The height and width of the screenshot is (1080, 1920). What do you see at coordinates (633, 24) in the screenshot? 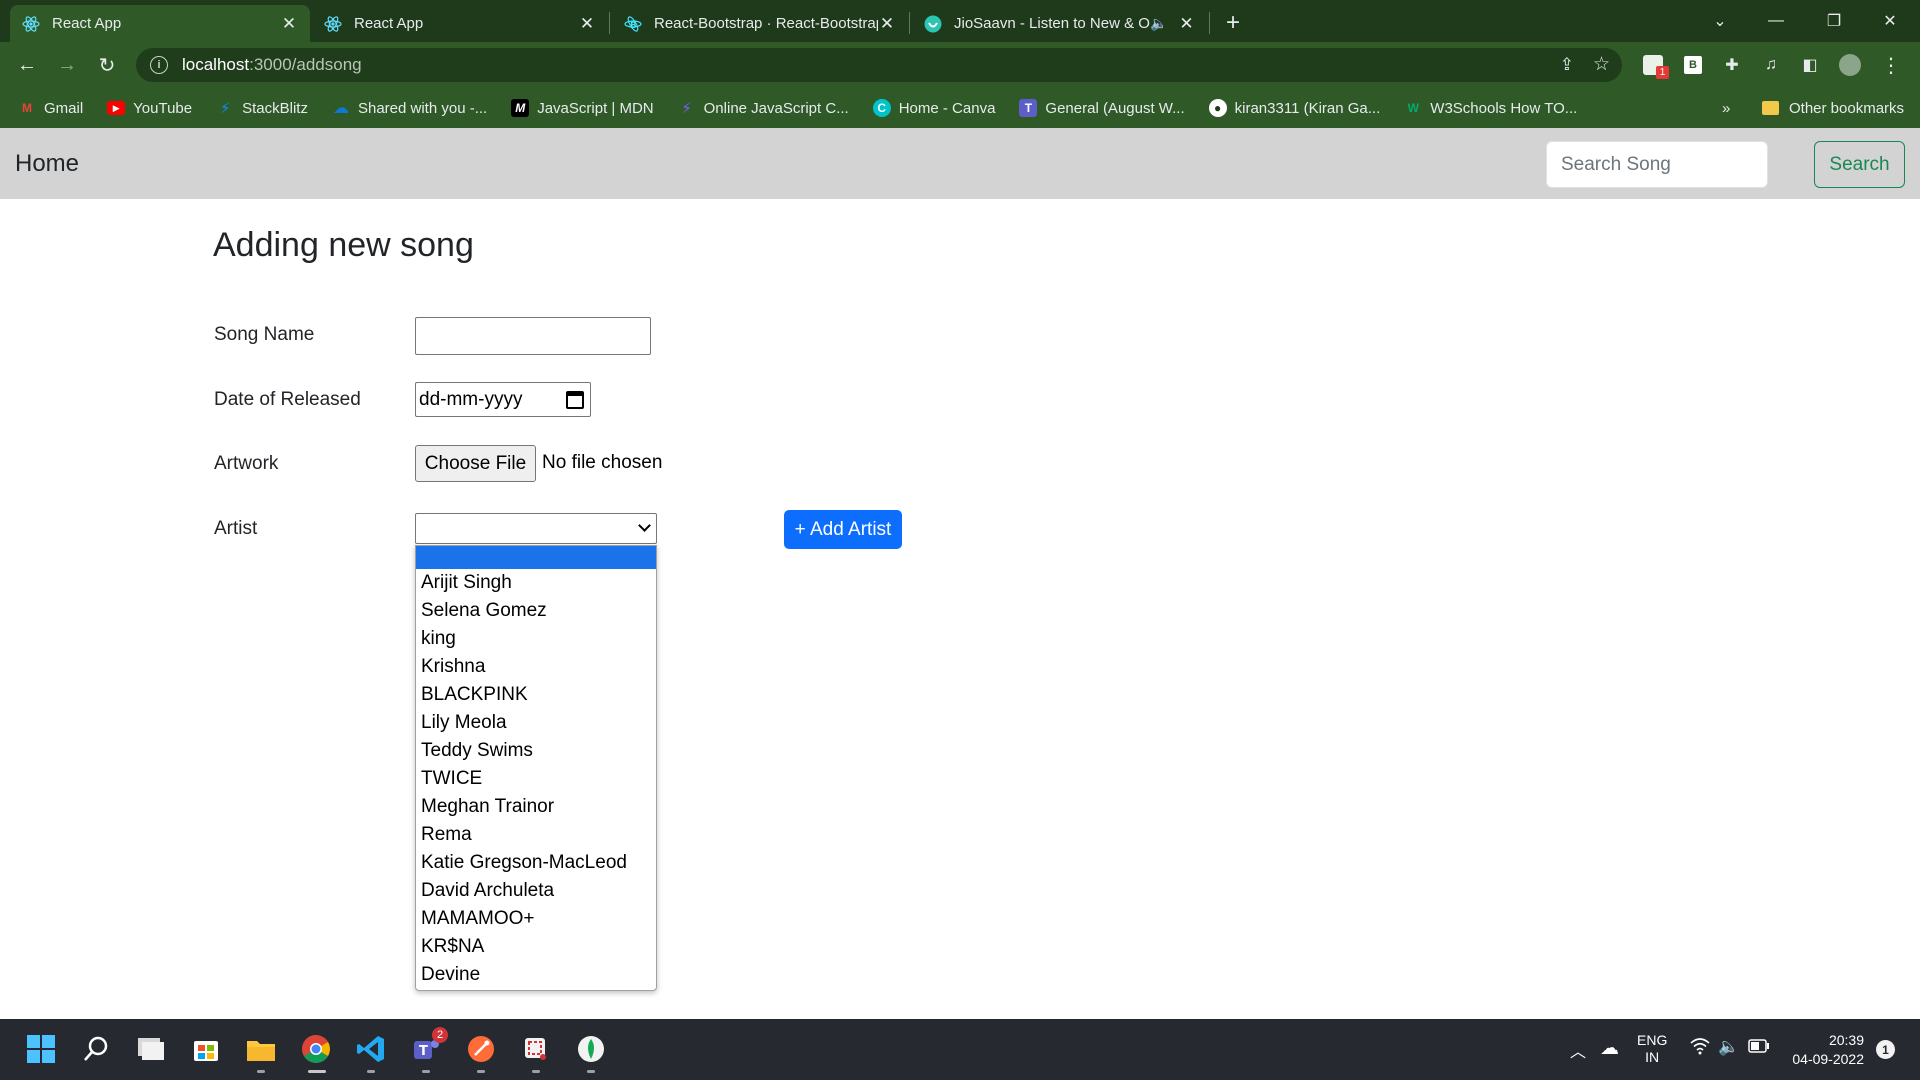
I see `react-bootstrap-icon: B` at bounding box center [633, 24].